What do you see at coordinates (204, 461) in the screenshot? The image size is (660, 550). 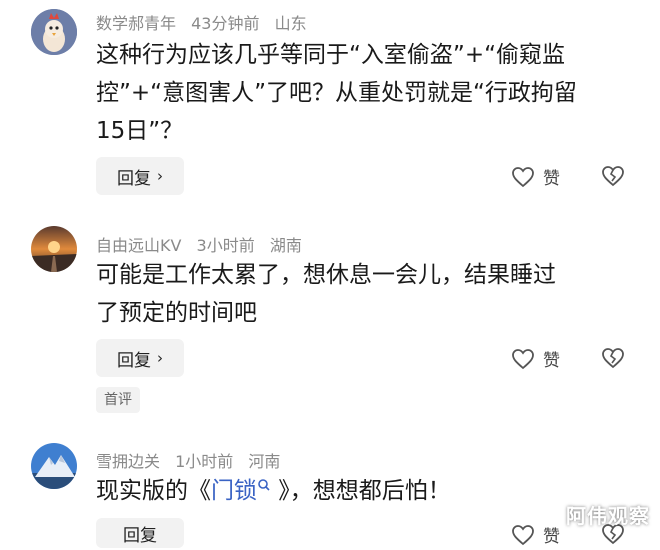 I see `timestamp: 1小时前` at bounding box center [204, 461].